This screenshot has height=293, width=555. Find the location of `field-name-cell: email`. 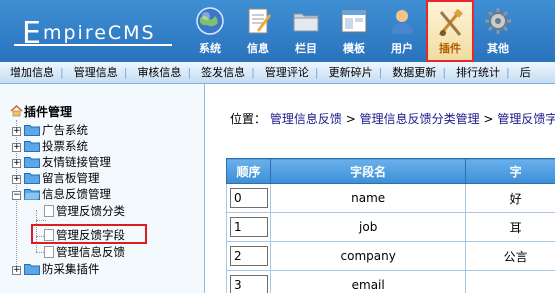

field-name-cell: email is located at coordinates (368, 281).